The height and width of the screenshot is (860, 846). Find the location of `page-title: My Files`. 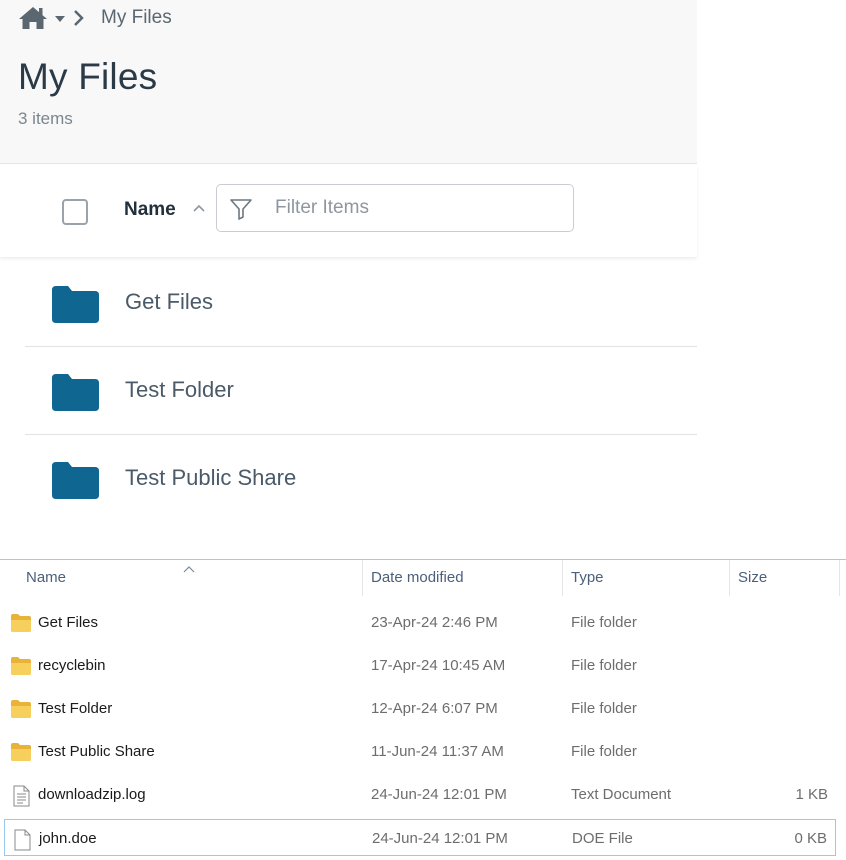

page-title: My Files is located at coordinates (88, 76).